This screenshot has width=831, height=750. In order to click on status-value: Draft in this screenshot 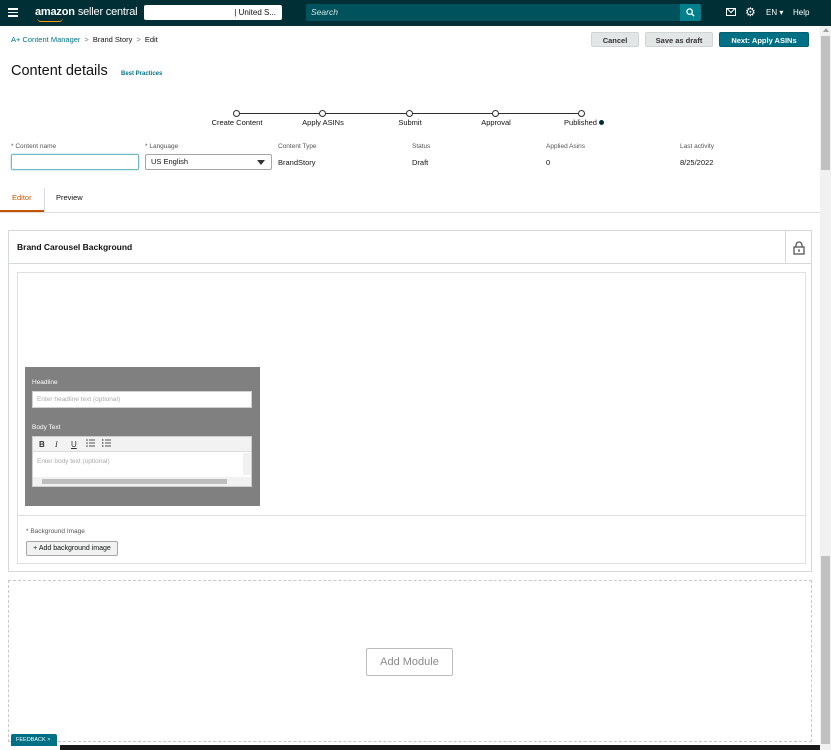, I will do `click(420, 162)`.